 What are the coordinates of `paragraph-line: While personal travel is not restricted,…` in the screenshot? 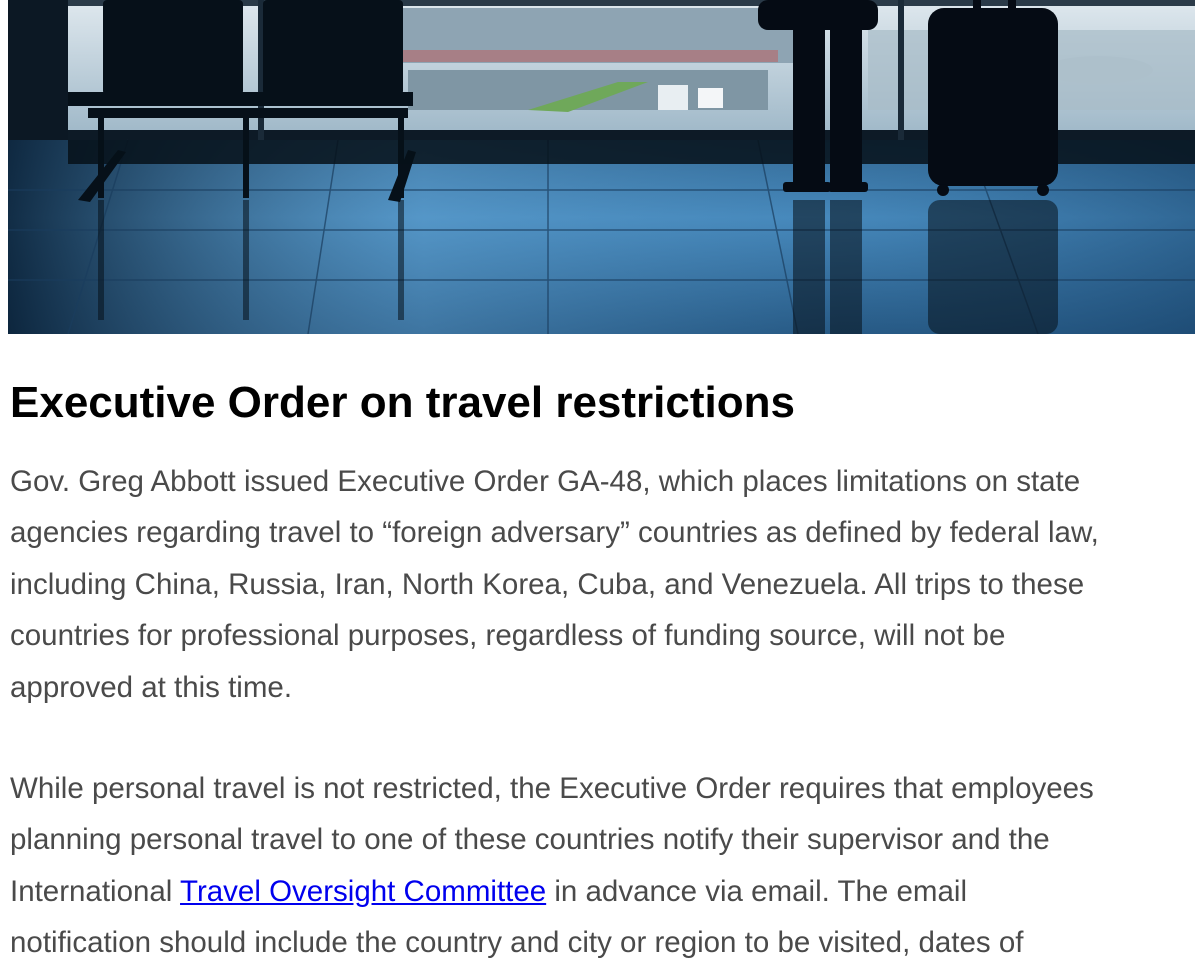 It's located at (552, 788).